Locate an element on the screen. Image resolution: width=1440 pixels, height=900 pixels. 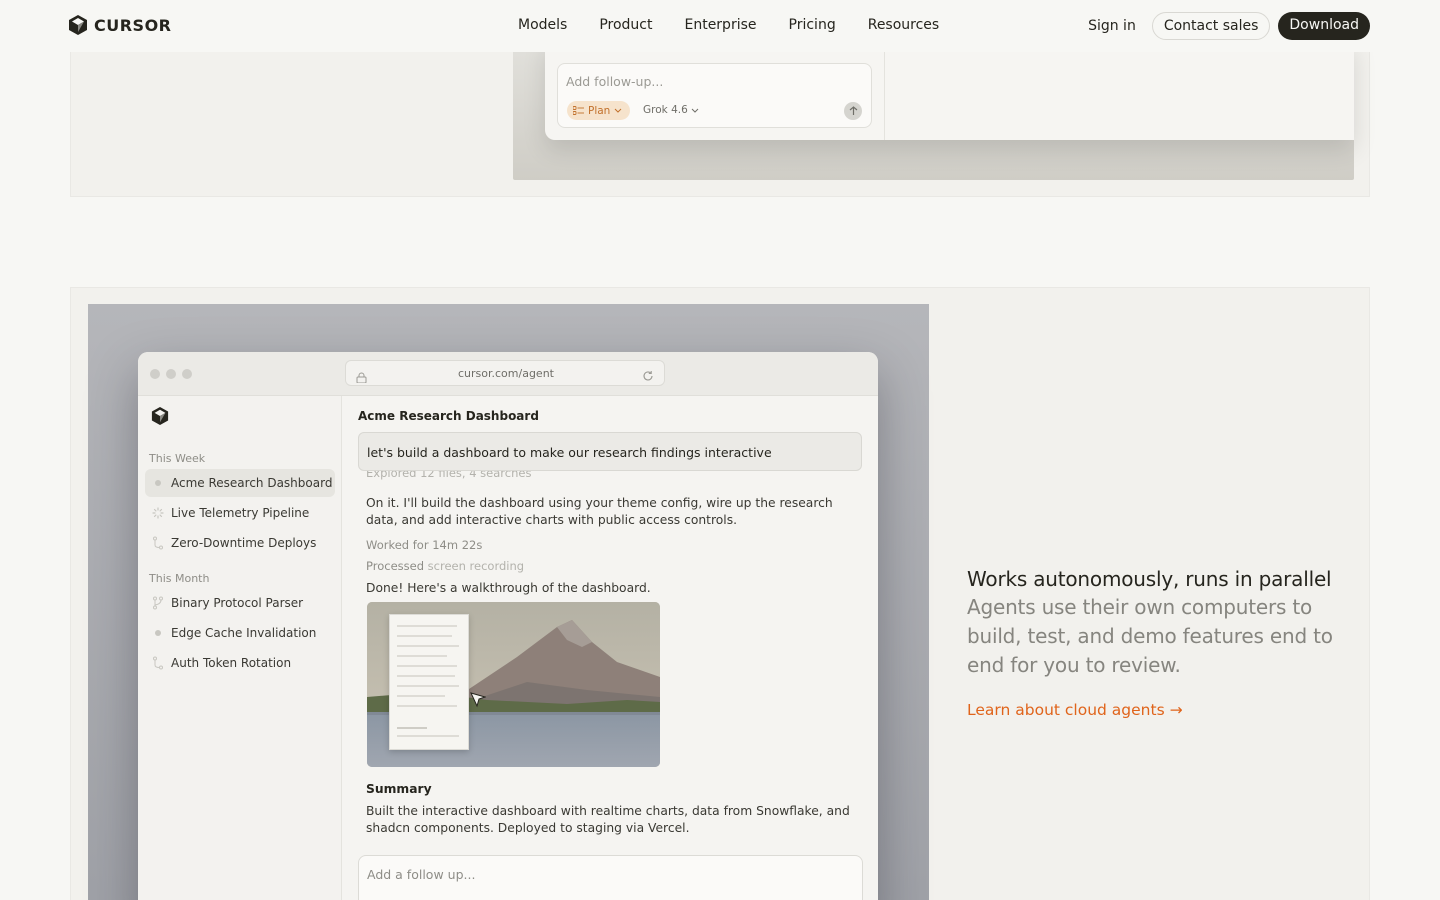
url-bar: cursor.com/agent is located at coordinates (505, 373).